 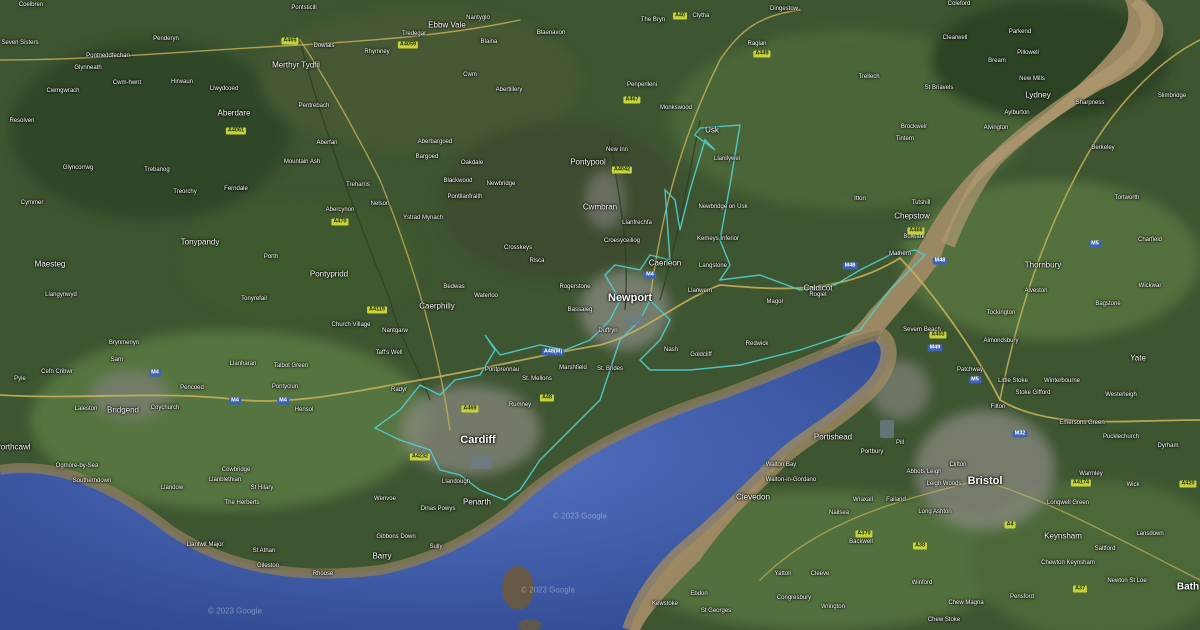 I want to click on place-label-cleeve: Cleeve, so click(x=820, y=574).